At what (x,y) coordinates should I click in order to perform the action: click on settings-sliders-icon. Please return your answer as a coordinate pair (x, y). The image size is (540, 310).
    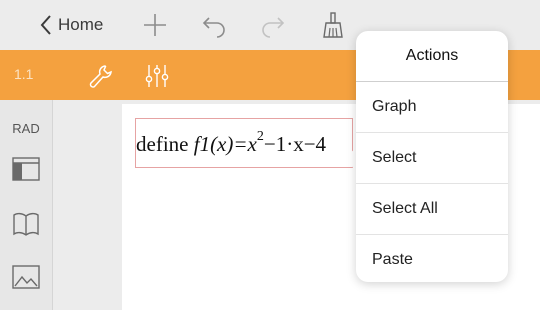
    Looking at the image, I should click on (157, 76).